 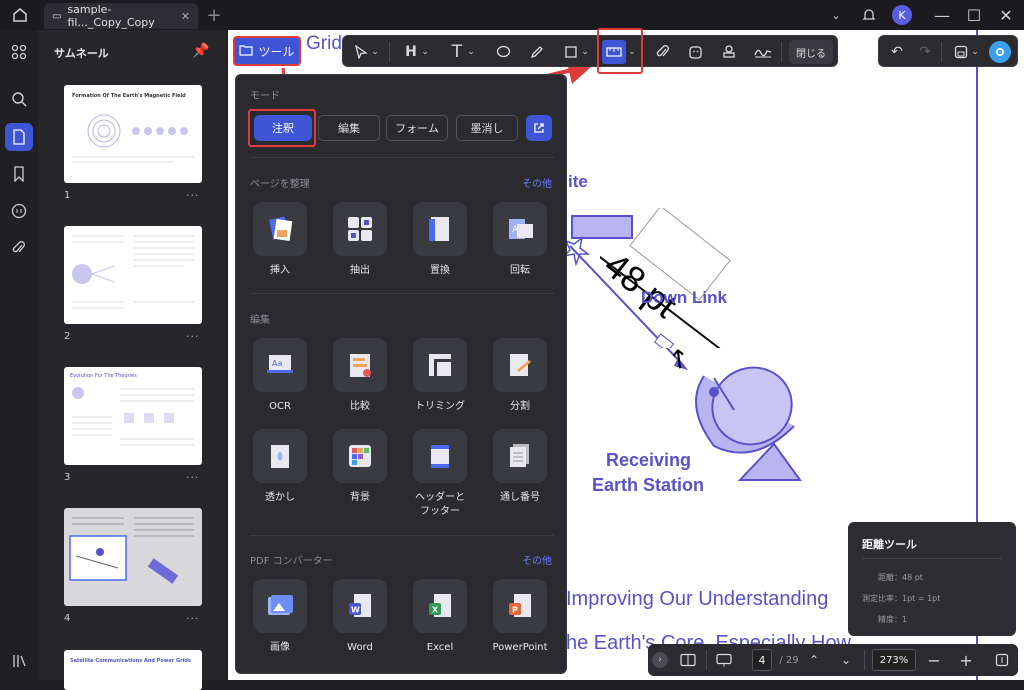 What do you see at coordinates (349, 128) in the screenshot?
I see `mode-edit: 編集` at bounding box center [349, 128].